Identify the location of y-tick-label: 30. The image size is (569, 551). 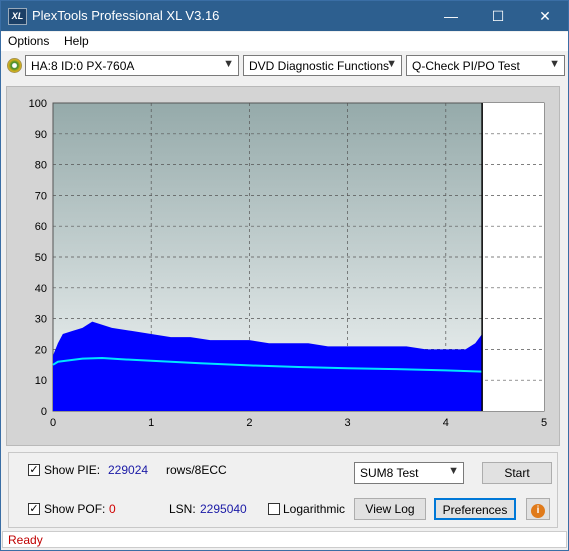
(41, 320).